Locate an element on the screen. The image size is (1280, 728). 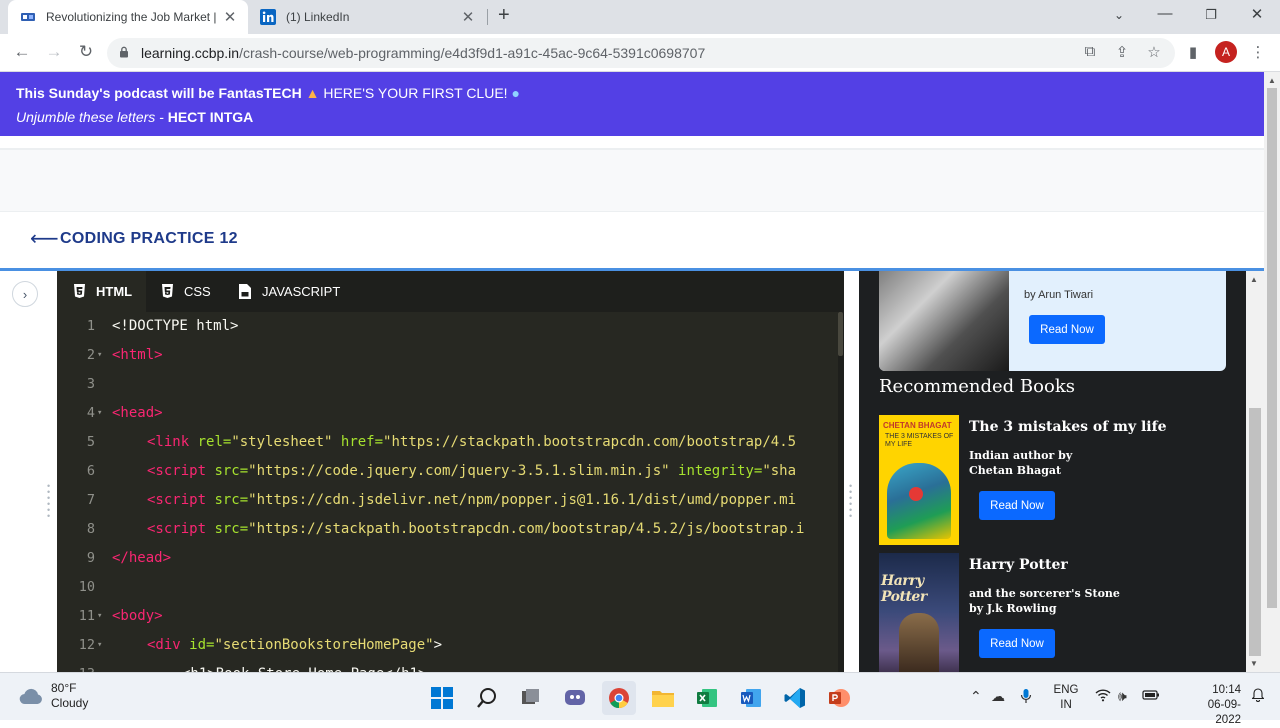
expand-panel-button: › is located at coordinates (25, 294).